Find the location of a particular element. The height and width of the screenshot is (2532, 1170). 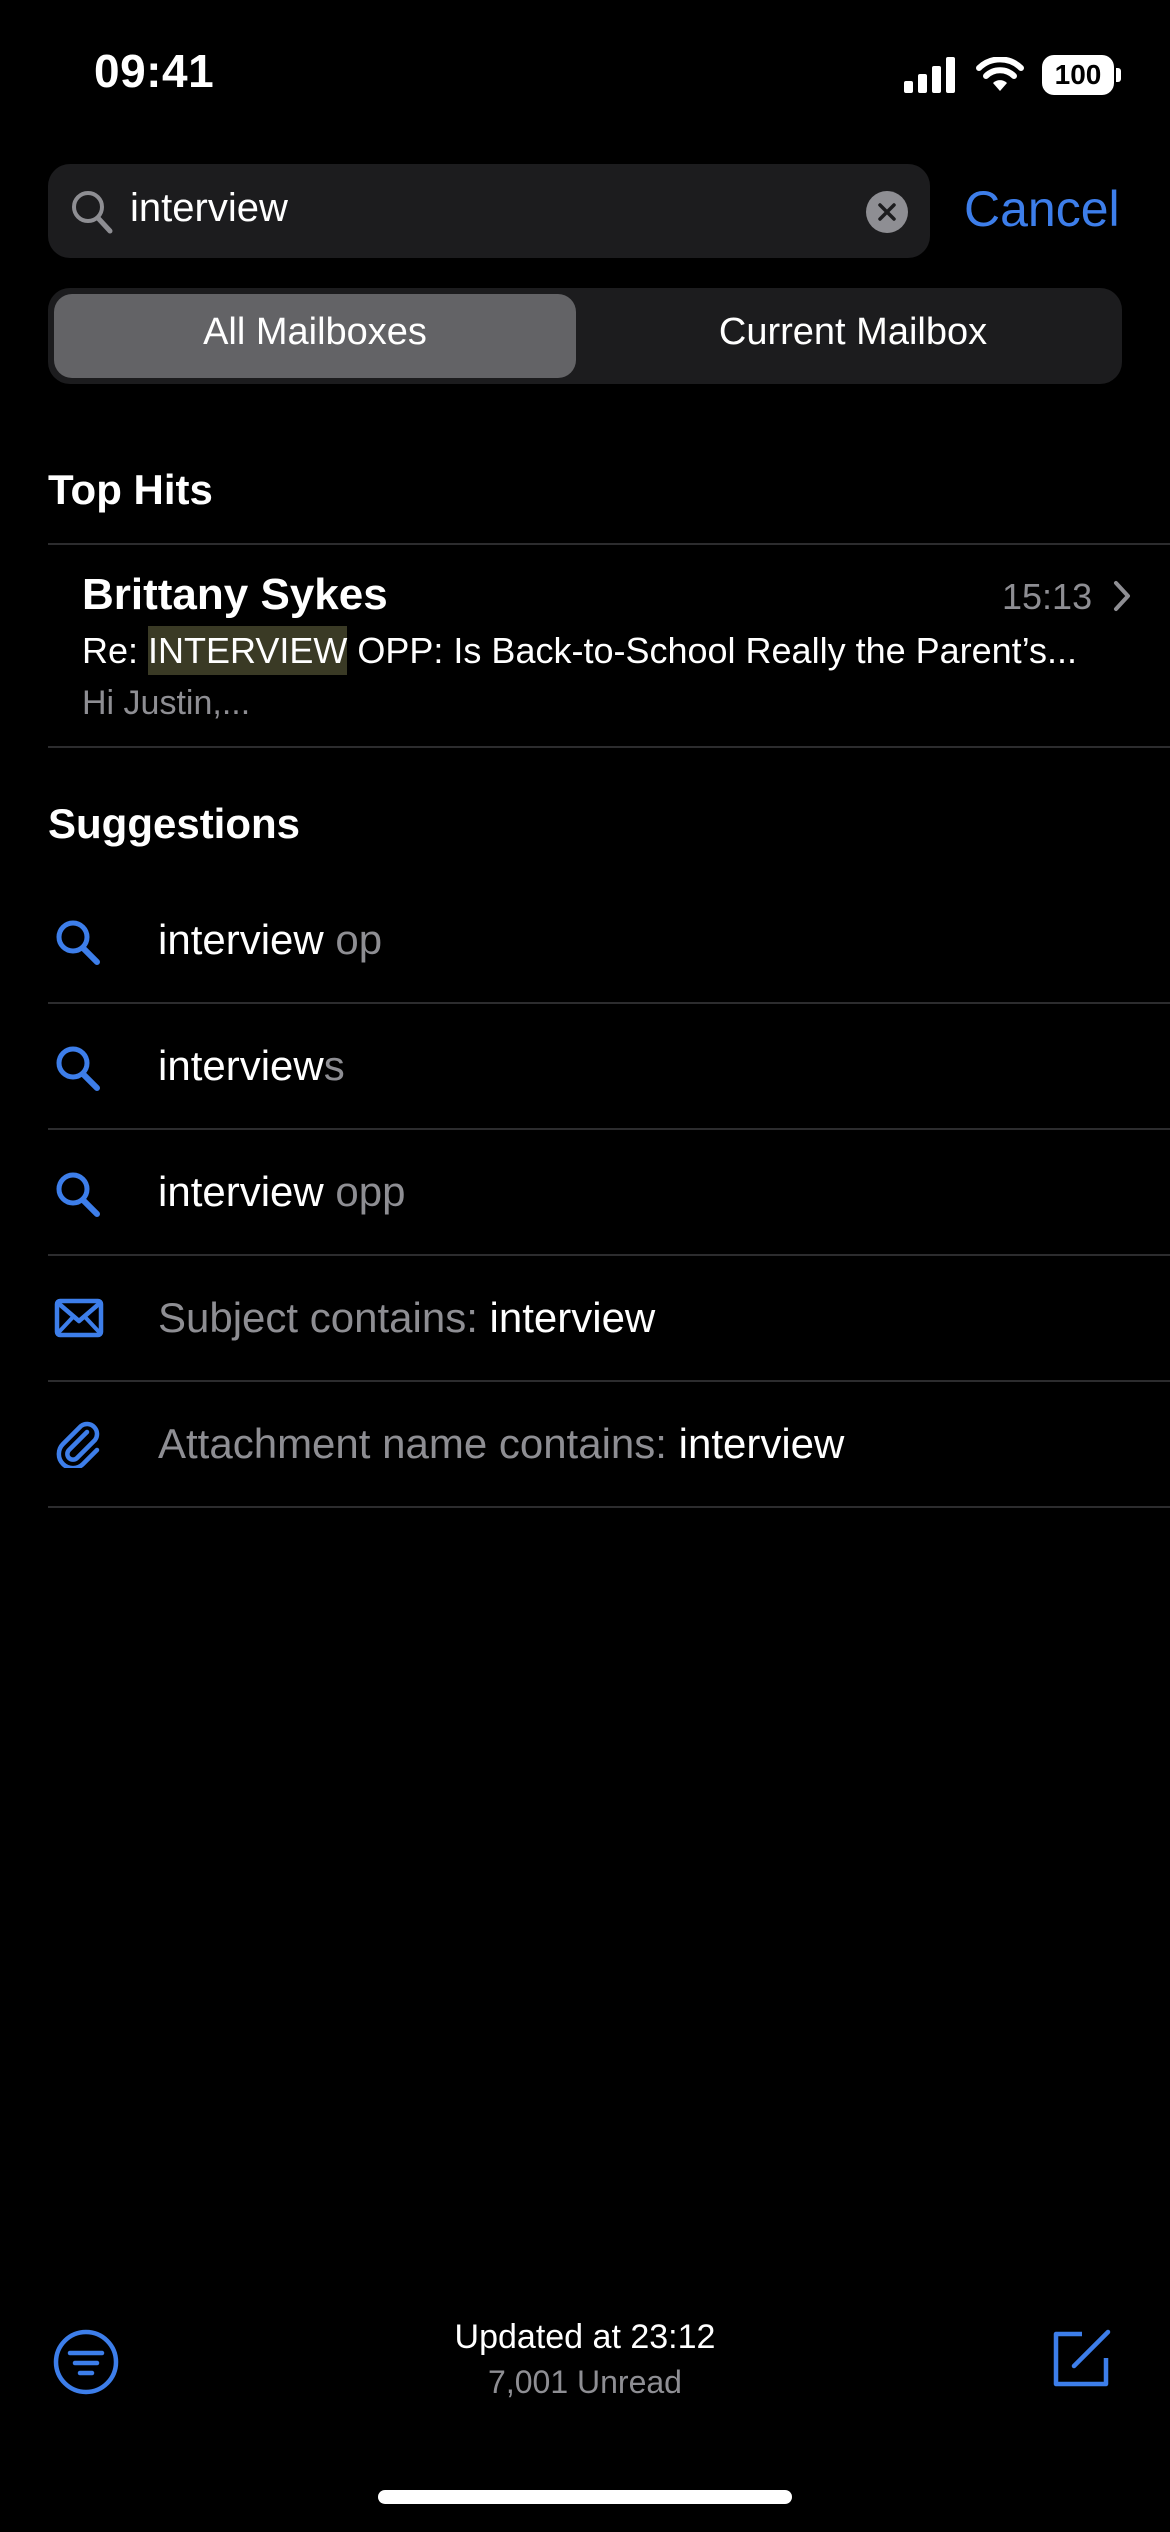

scope-current-mailbox: Current Mailbox is located at coordinates (853, 332).